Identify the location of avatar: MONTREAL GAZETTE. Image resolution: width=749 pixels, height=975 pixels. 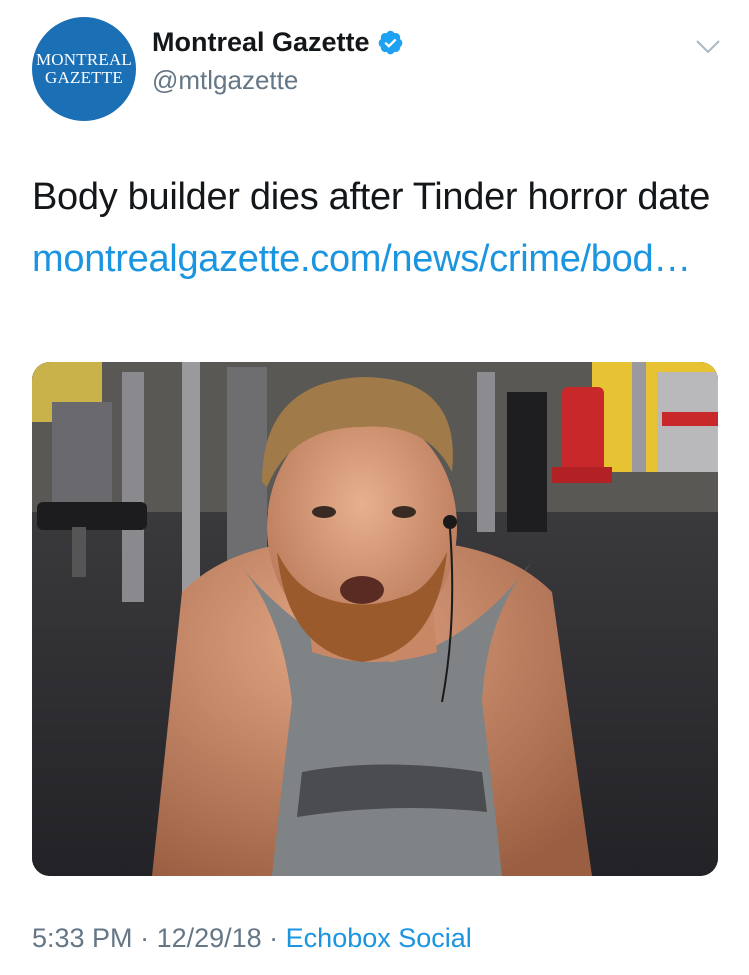
(84, 69).